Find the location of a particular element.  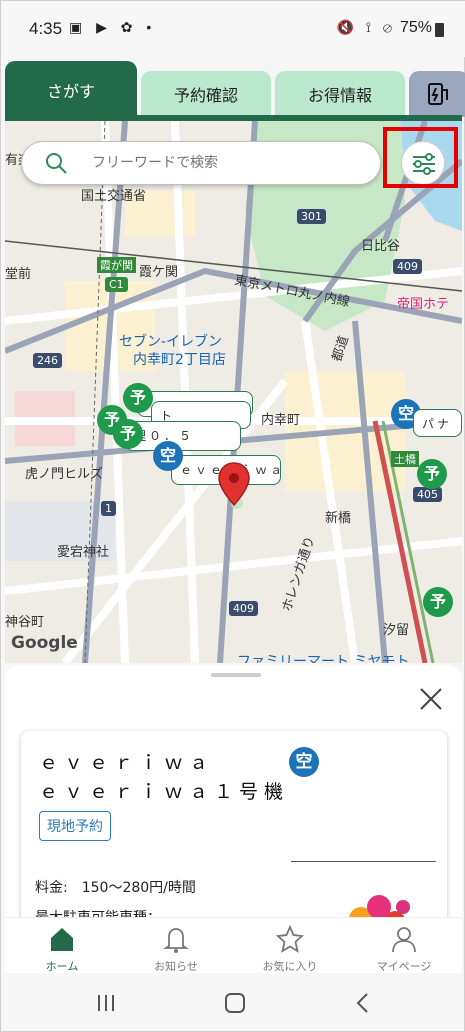

map-label: 神谷町 is located at coordinates (25, 622).